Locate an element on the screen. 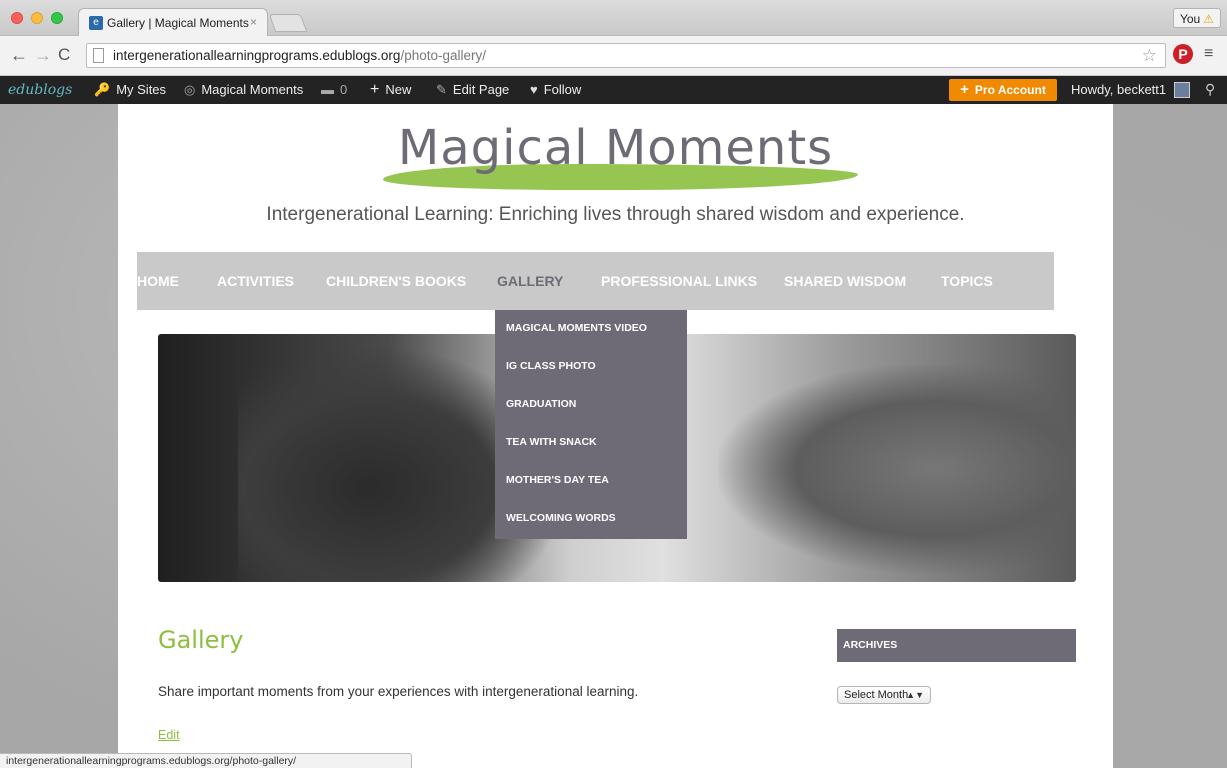  search-icon: ⚲ is located at coordinates (1210, 89).